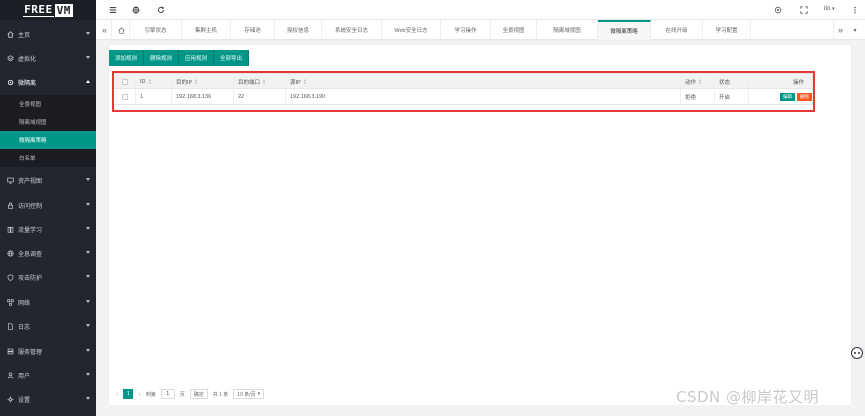 This screenshot has width=865, height=416. I want to click on logo-text-free: FREE, so click(38, 10).